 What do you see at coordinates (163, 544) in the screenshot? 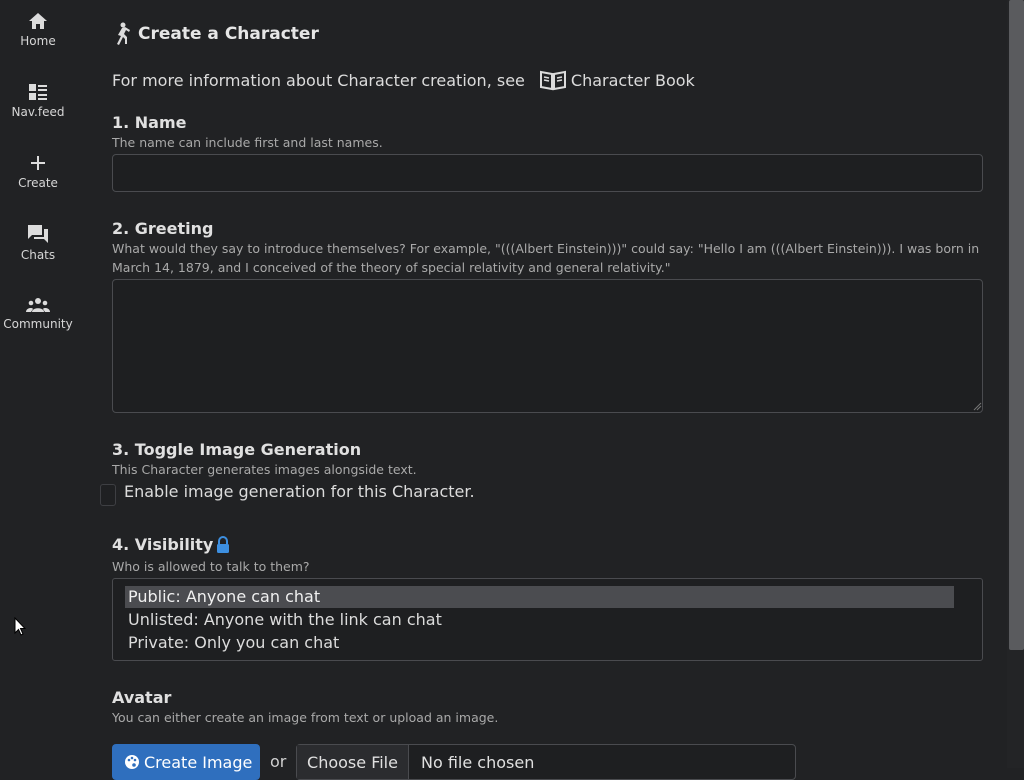
I see `visibility-title-text: 4. Visibility` at bounding box center [163, 544].